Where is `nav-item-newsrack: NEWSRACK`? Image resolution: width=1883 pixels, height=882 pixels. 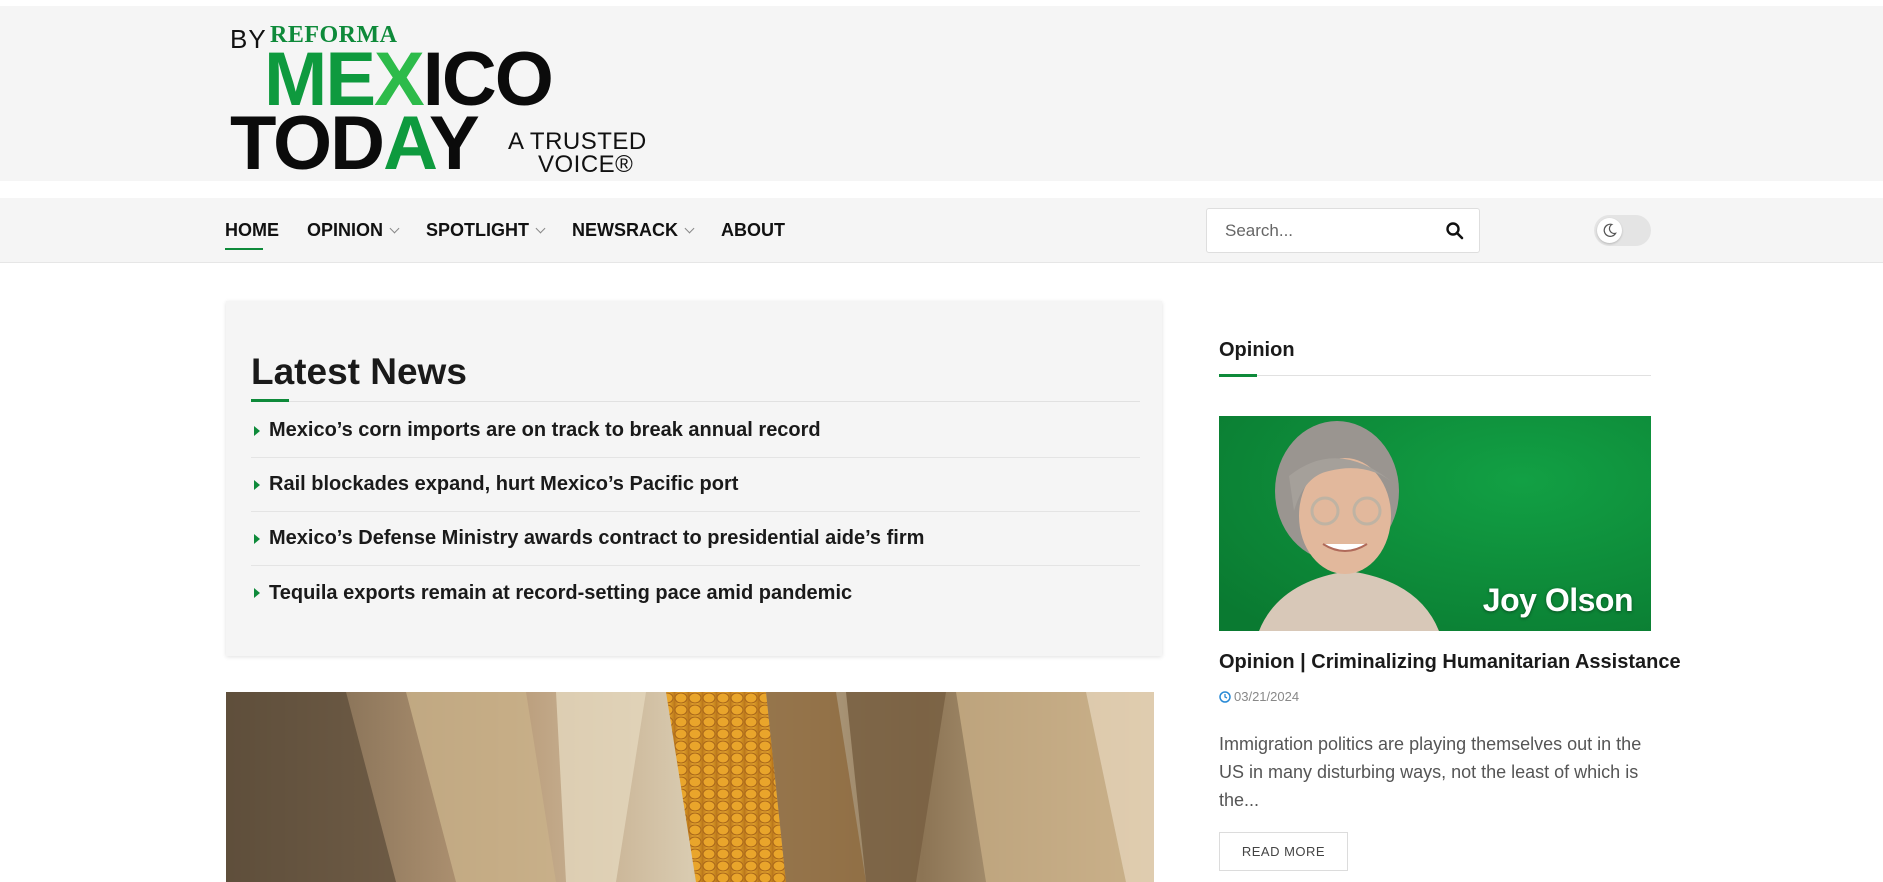
nav-item-newsrack: NEWSRACK is located at coordinates (633, 230).